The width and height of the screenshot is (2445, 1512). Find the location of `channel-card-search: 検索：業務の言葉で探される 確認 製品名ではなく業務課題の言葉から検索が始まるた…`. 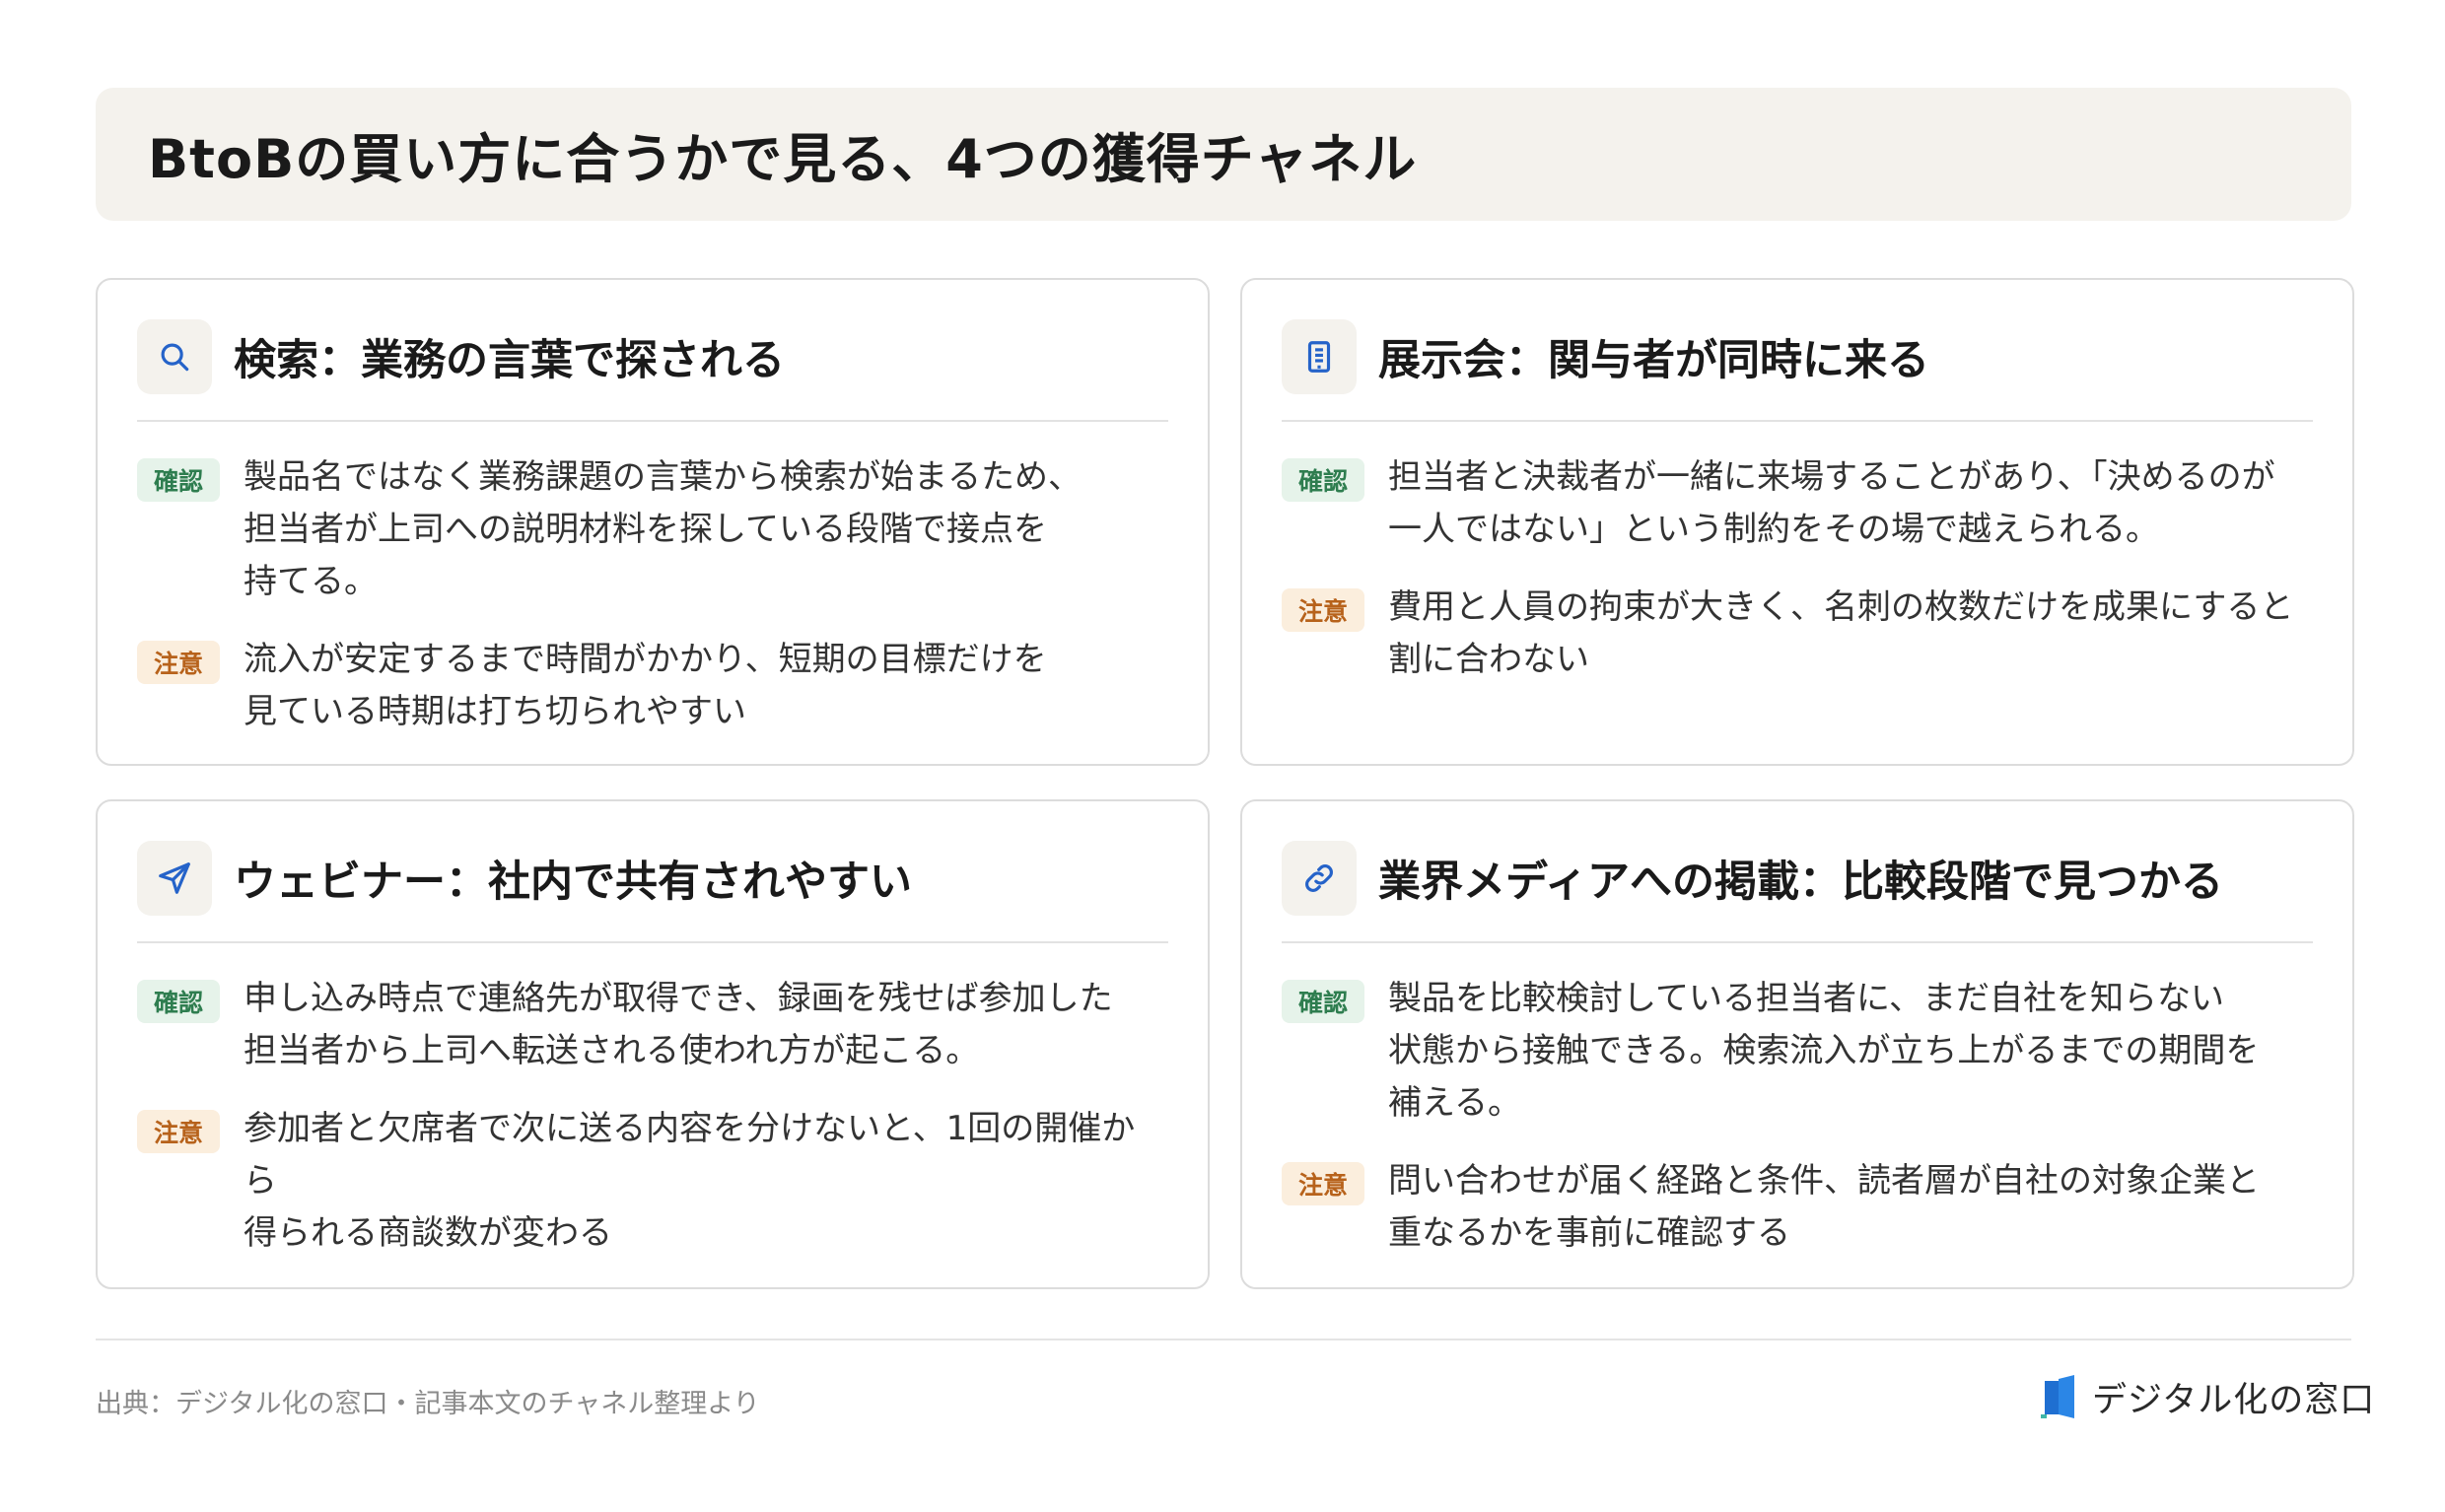

channel-card-search: 検索：業務の言葉で探される 確認 製品名ではなく業務課題の言葉から検索が始まるた… is located at coordinates (653, 522).